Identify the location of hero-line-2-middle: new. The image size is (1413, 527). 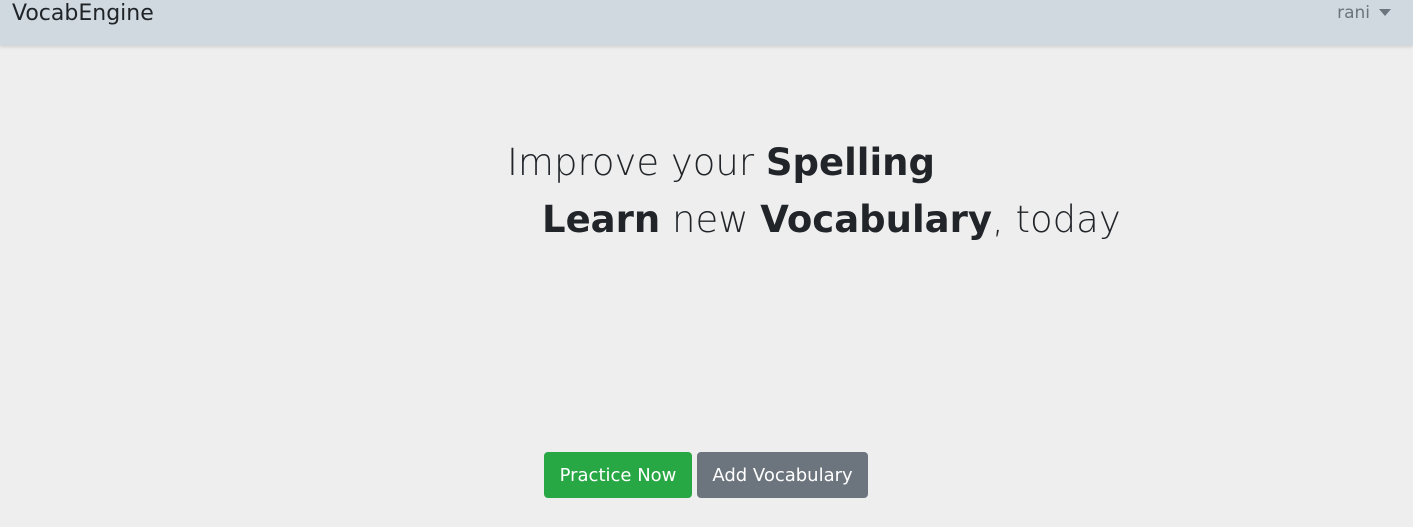
(710, 219).